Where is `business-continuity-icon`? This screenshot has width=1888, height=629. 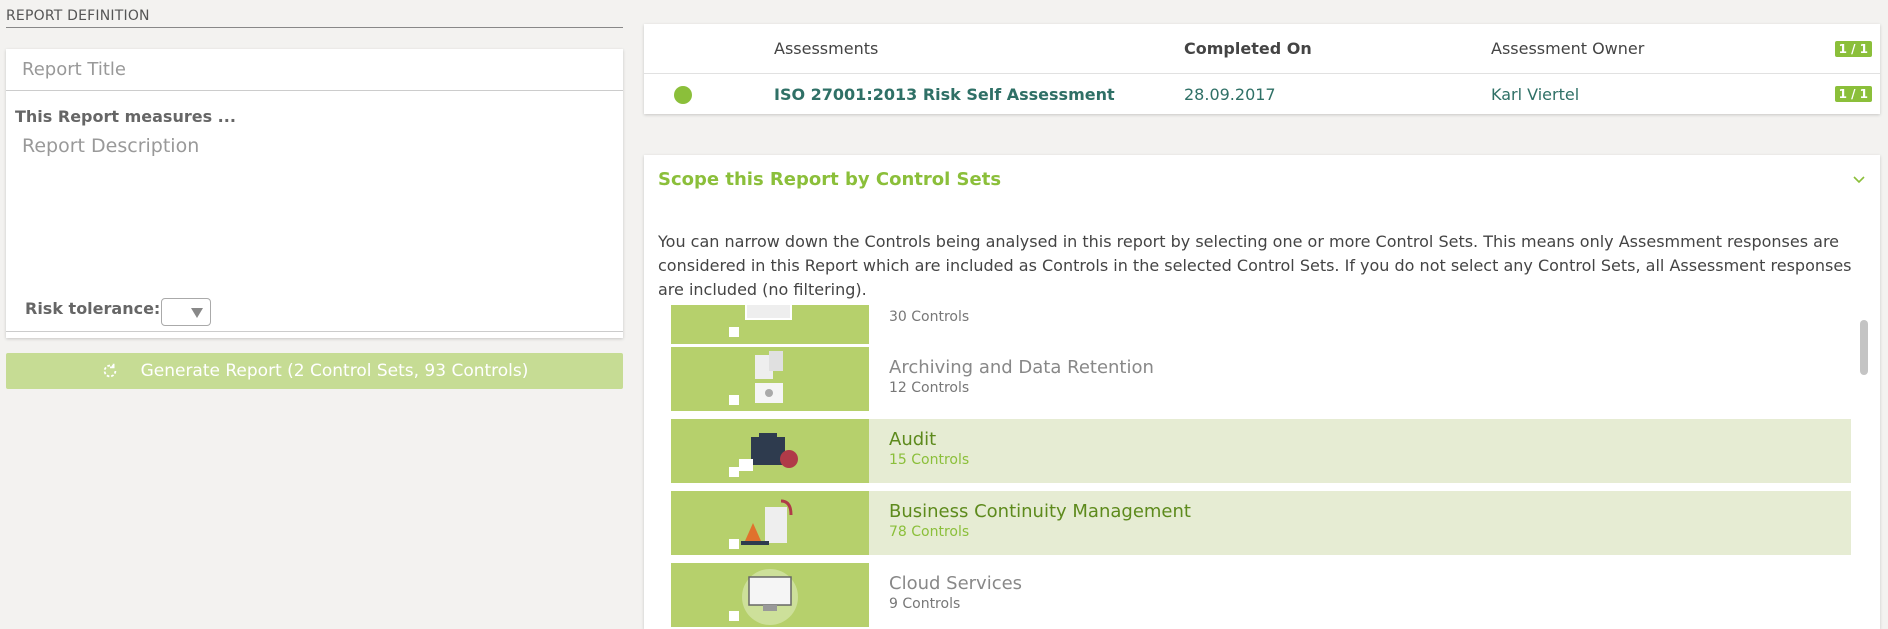 business-continuity-icon is located at coordinates (770, 523).